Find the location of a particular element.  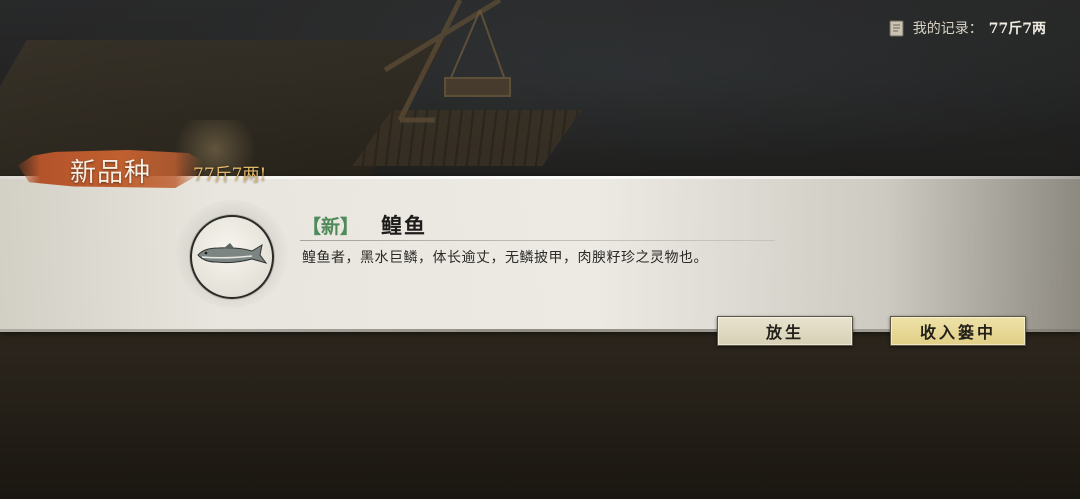

record-label: 我的记录： is located at coordinates (947, 29).